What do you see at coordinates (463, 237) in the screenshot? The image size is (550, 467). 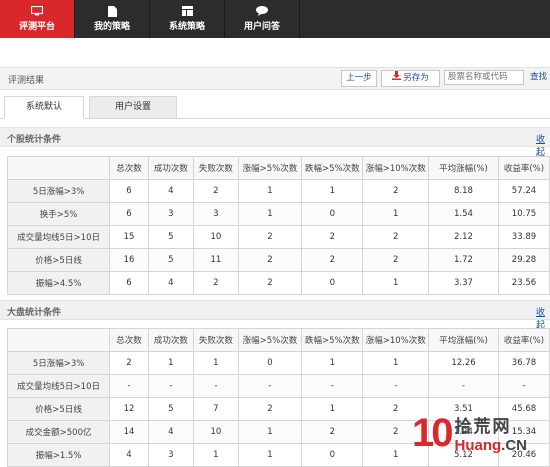 I see `table-cell: 2.12` at bounding box center [463, 237].